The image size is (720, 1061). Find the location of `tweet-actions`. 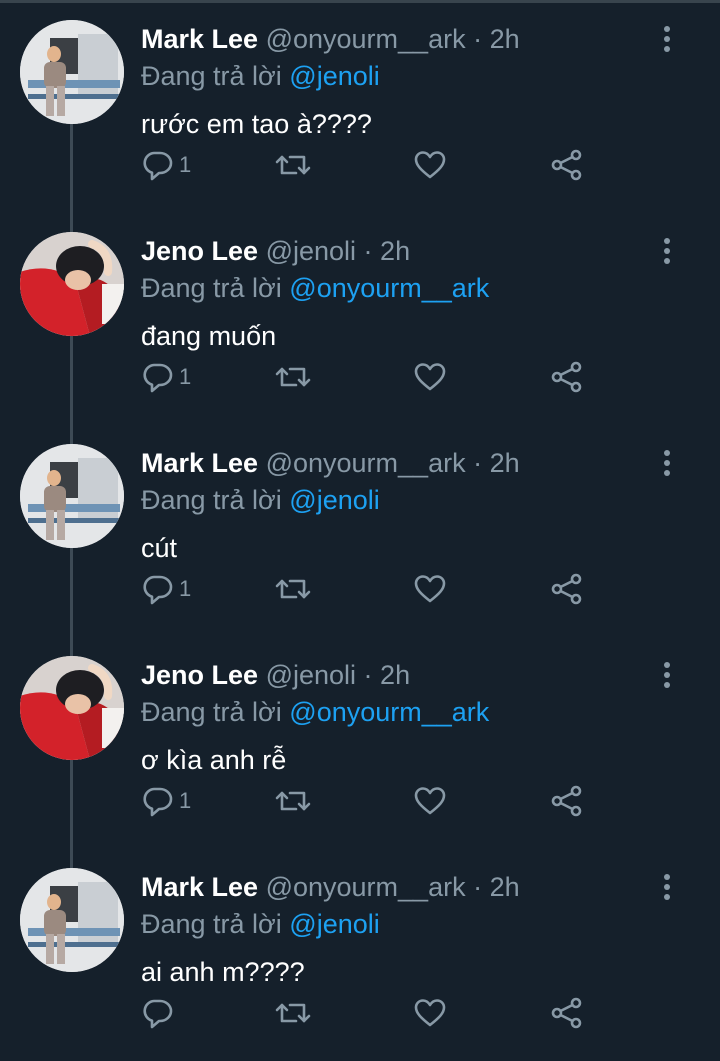

tweet-actions is located at coordinates (360, 1013).